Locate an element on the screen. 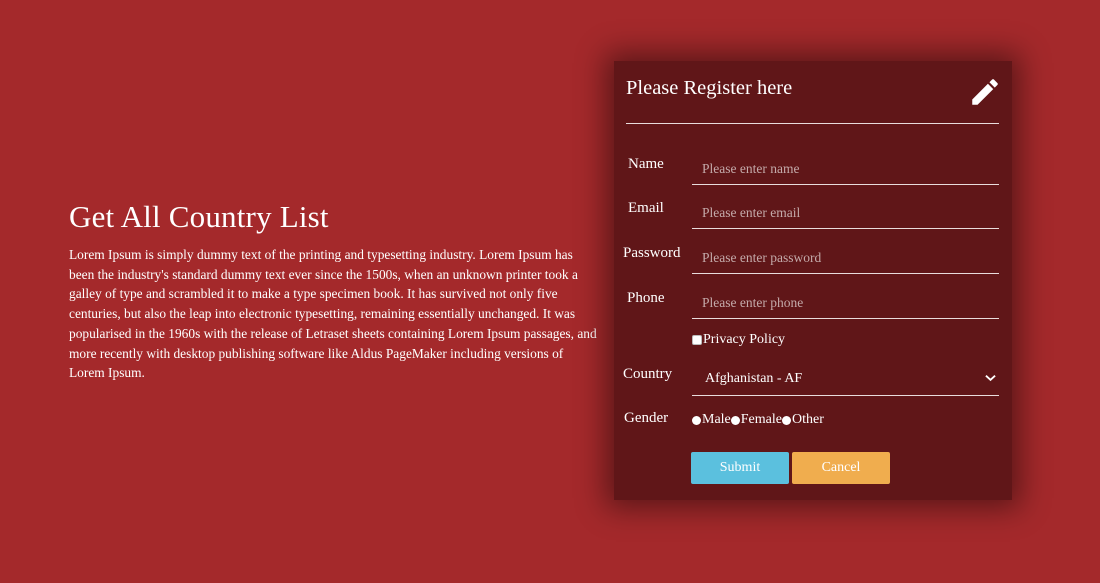 Image resolution: width=1100 pixels, height=583 pixels. name-label: Name is located at coordinates (646, 164).